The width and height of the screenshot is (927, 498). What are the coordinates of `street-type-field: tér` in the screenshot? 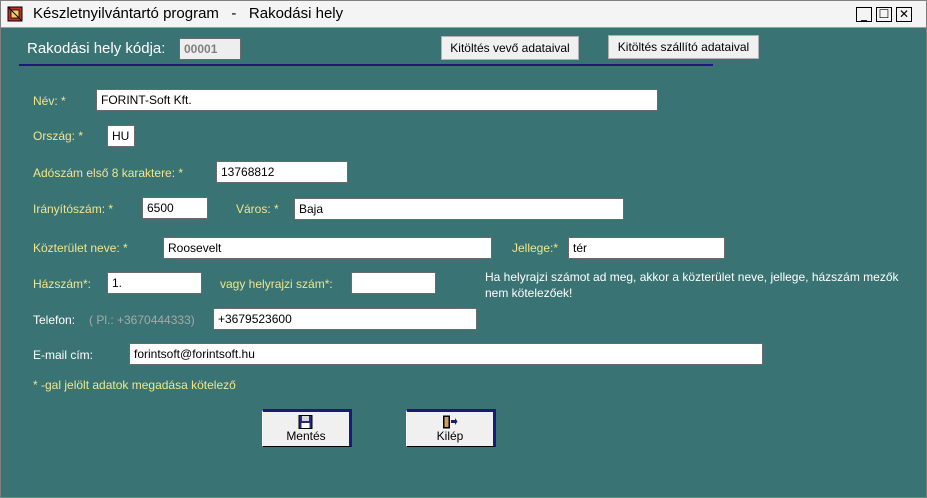 It's located at (646, 248).